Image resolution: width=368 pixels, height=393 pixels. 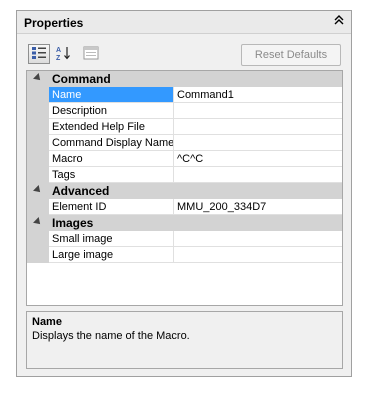 I want to click on category-label: Advanced, so click(x=81, y=191).